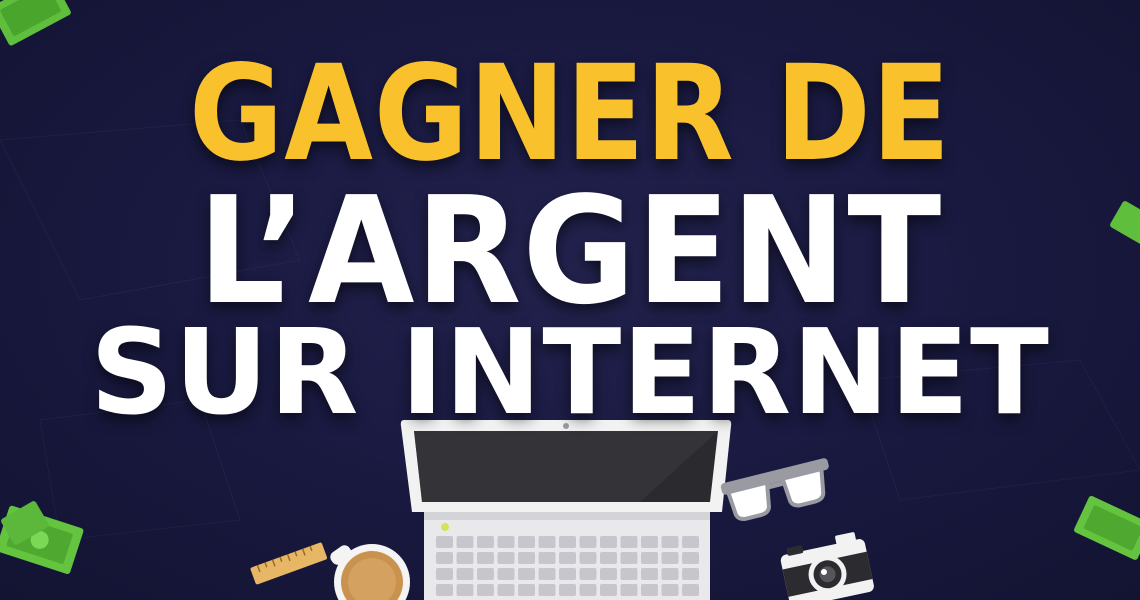 This screenshot has height=600, width=1140. What do you see at coordinates (1125, 223) in the screenshot?
I see `banknote-right-edge-icon` at bounding box center [1125, 223].